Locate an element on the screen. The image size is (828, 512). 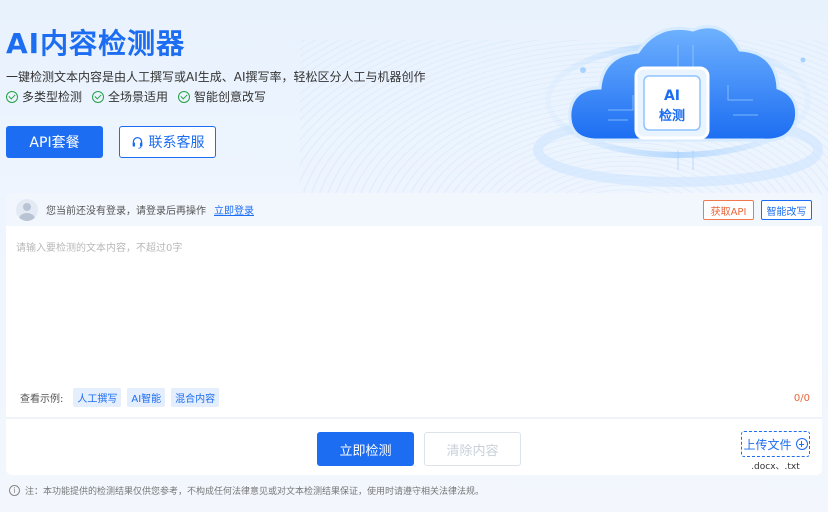
contact-support-label: 联系客服 is located at coordinates (176, 143).